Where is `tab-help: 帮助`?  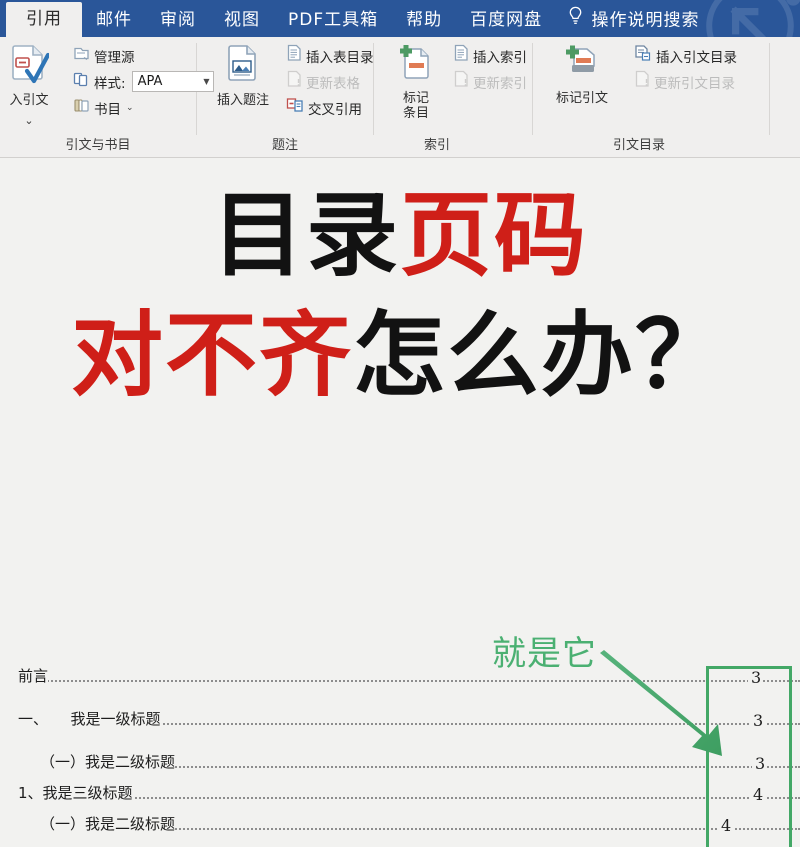
tab-help: 帮助 is located at coordinates (424, 20).